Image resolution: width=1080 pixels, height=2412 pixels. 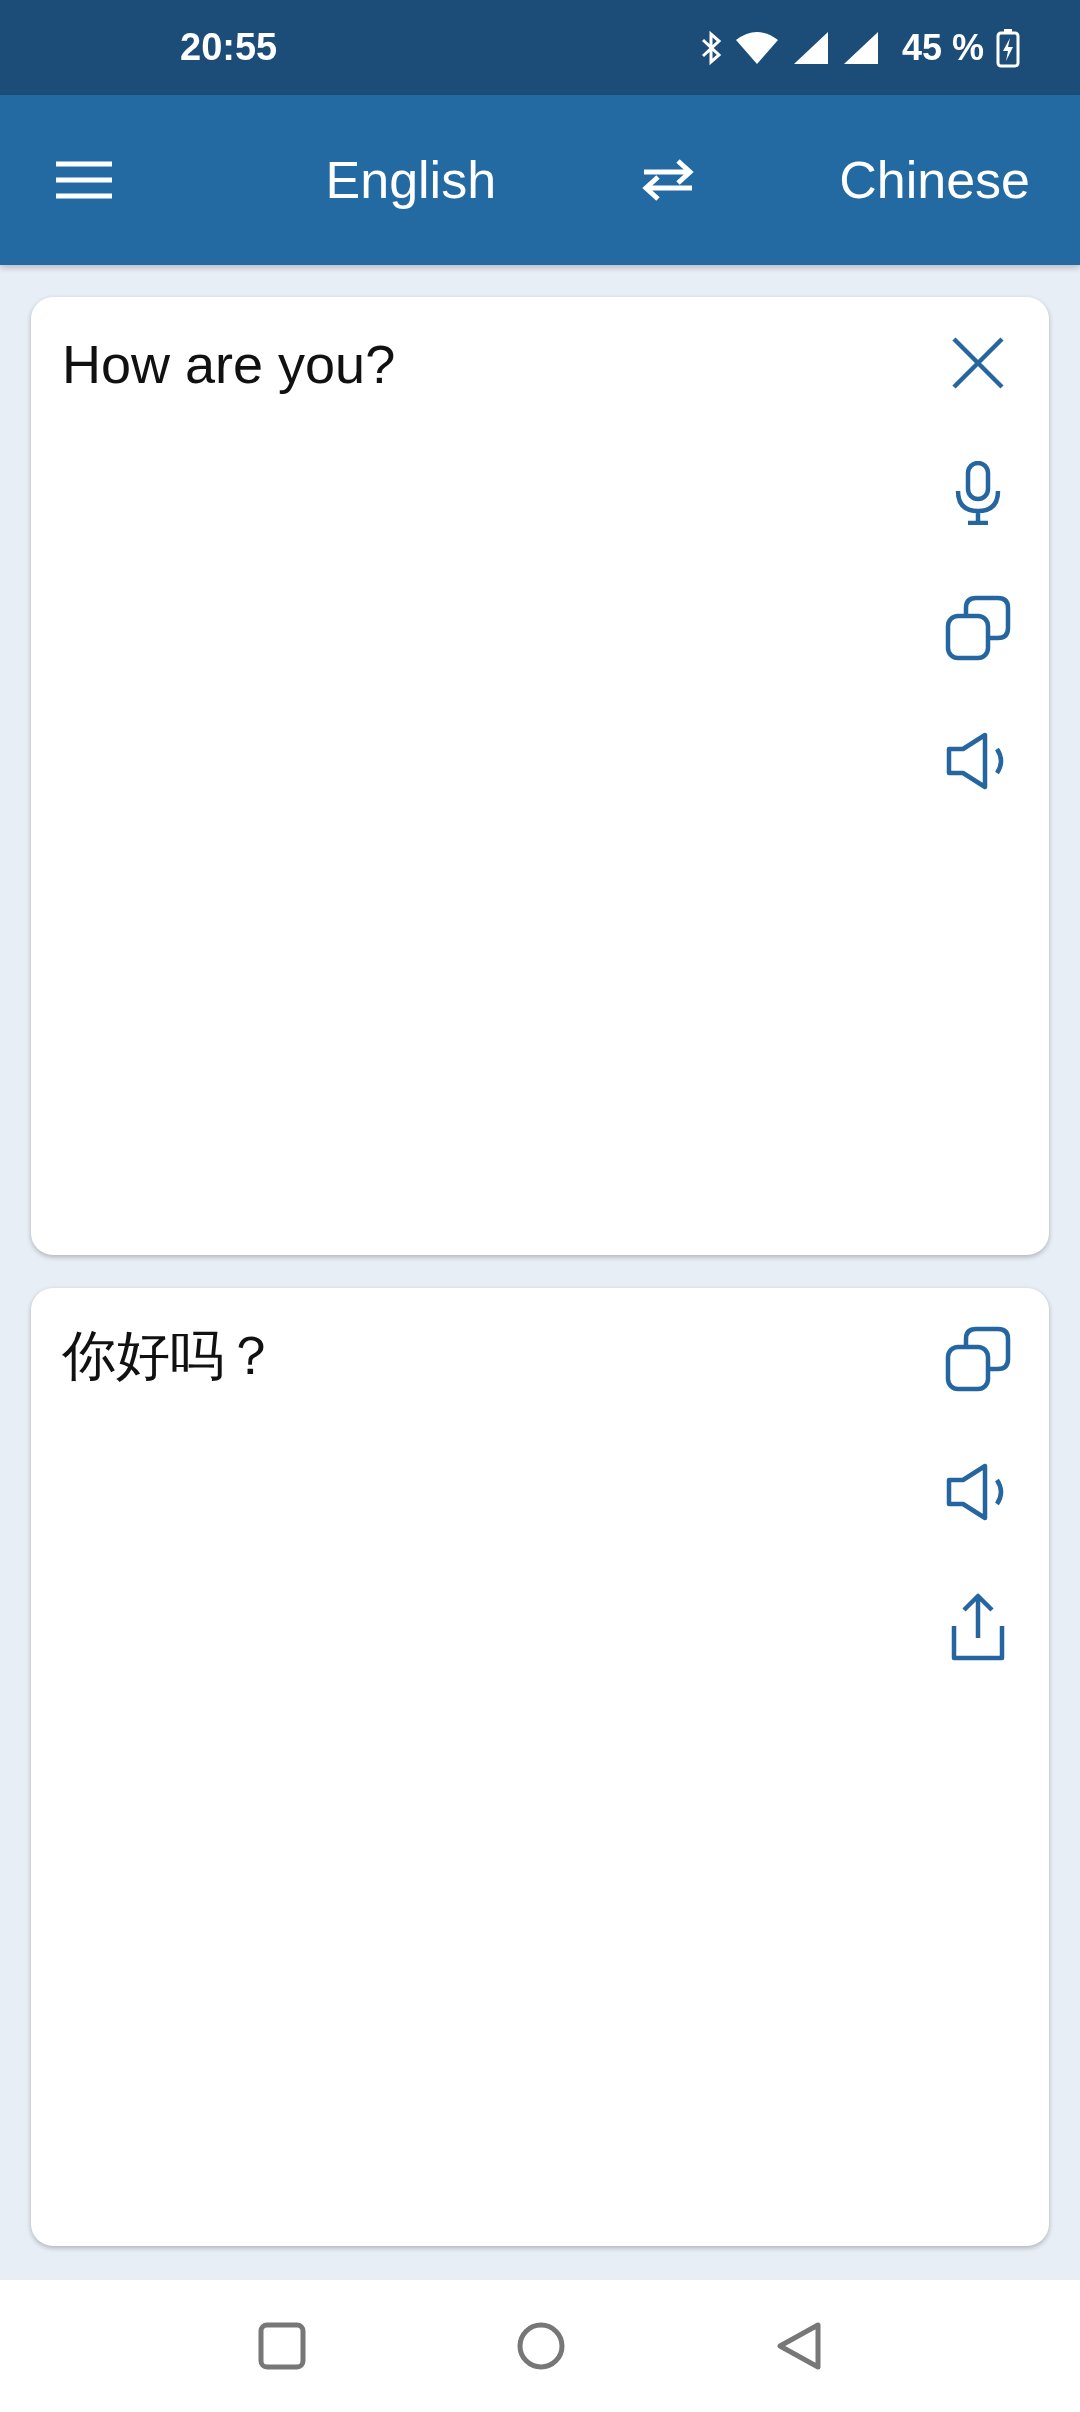 I want to click on back-icon, so click(x=799, y=2346).